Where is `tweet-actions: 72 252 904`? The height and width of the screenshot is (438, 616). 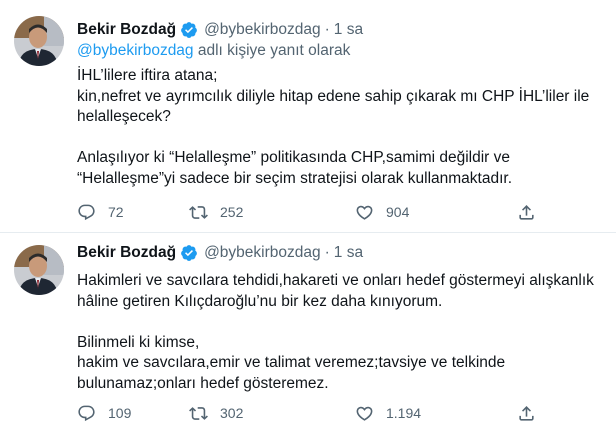 tweet-actions: 72 252 904 is located at coordinates (337, 212).